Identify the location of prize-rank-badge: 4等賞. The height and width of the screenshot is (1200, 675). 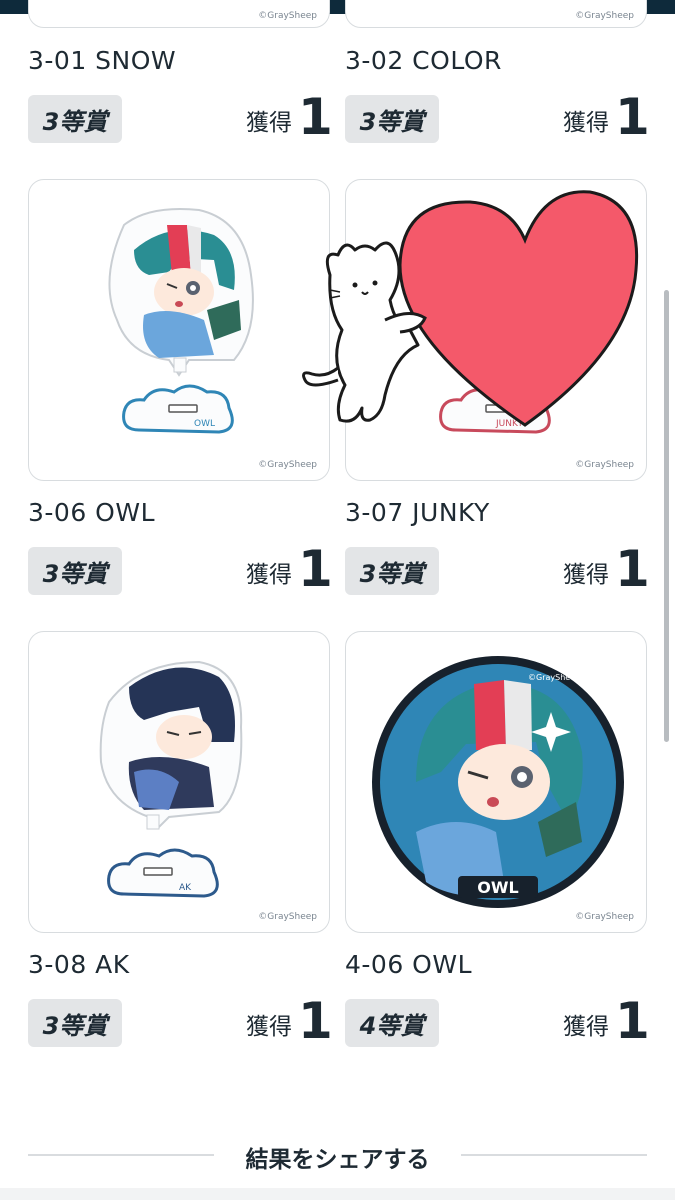
(392, 1023).